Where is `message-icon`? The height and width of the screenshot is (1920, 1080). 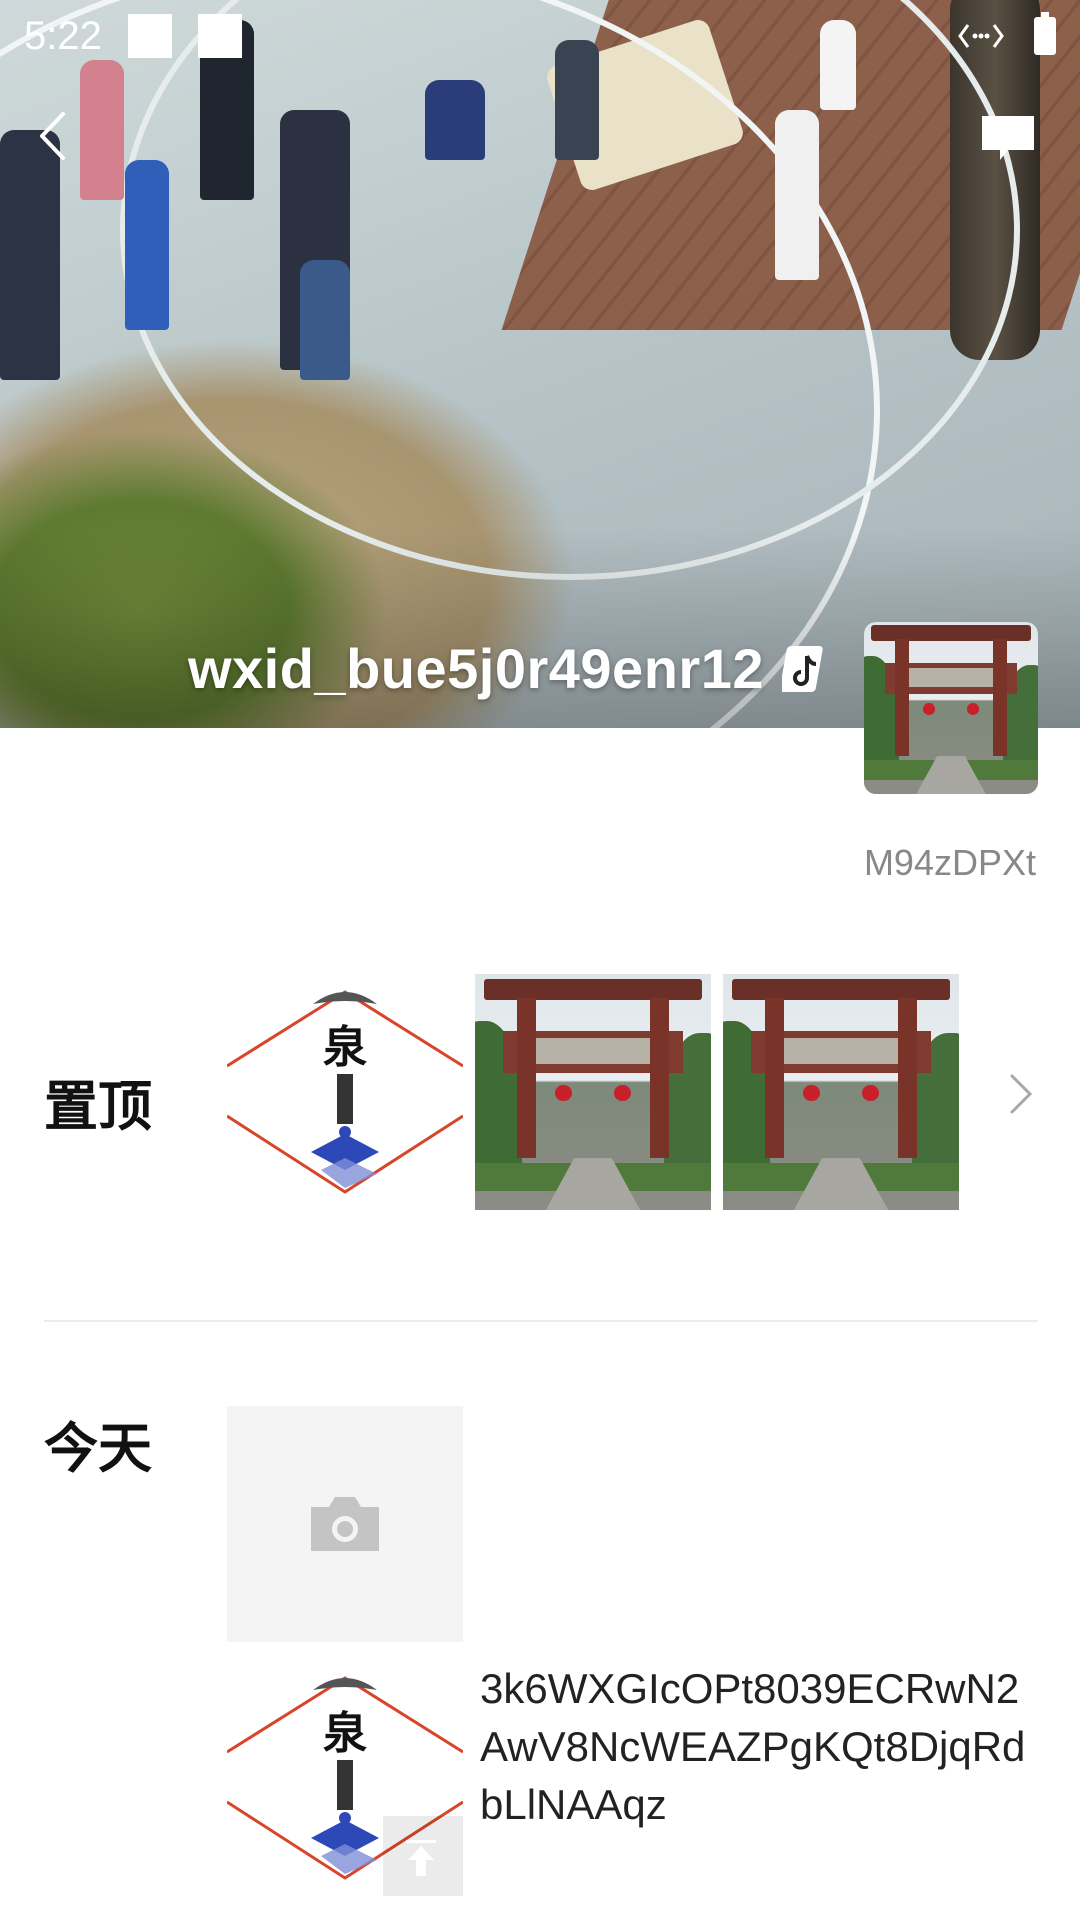 message-icon is located at coordinates (1008, 138).